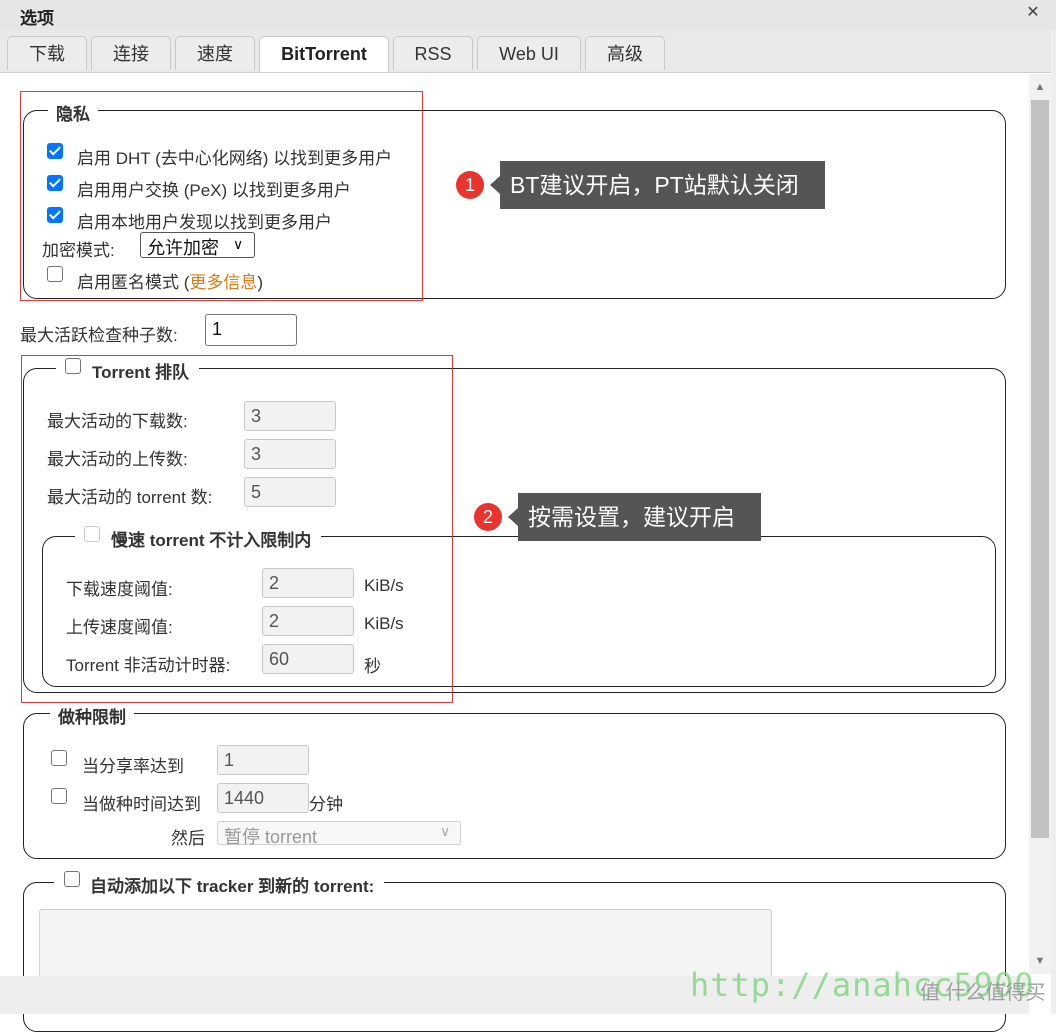  Describe the element at coordinates (215, 53) in the screenshot. I see `tab-speed: 速度` at that location.